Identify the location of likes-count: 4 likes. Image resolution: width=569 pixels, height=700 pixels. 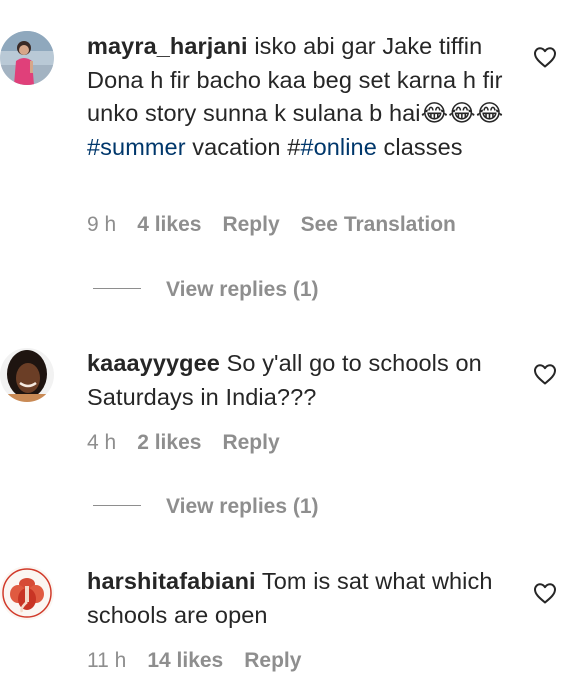
(169, 224).